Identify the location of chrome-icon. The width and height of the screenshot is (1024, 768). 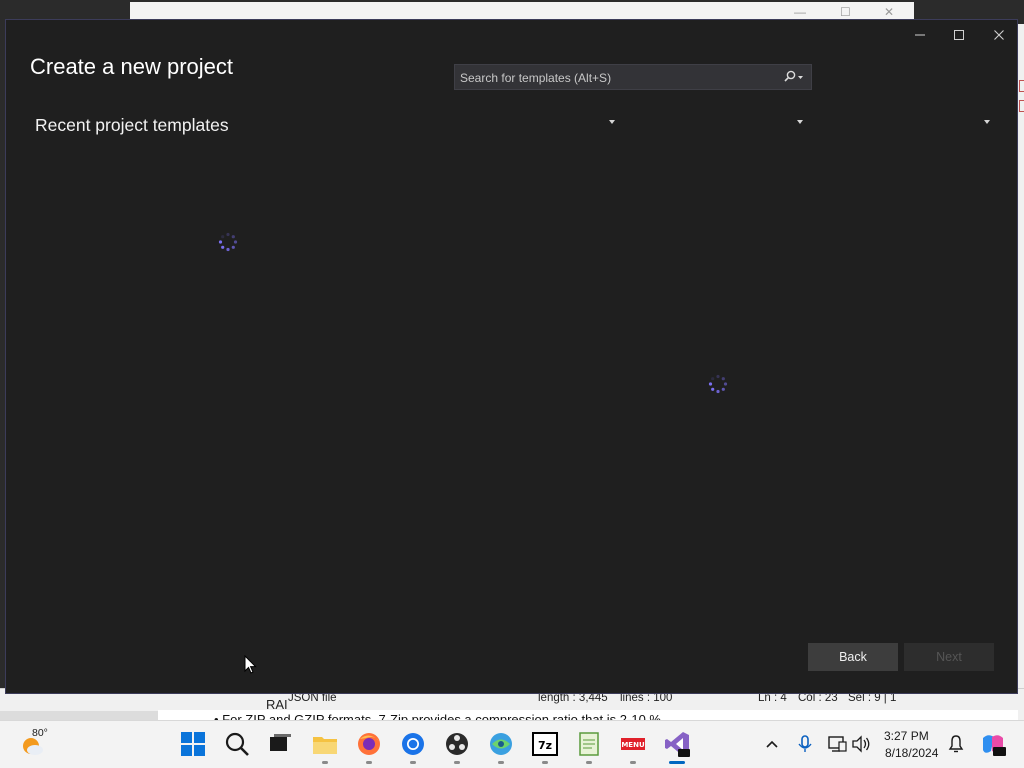
(413, 744).